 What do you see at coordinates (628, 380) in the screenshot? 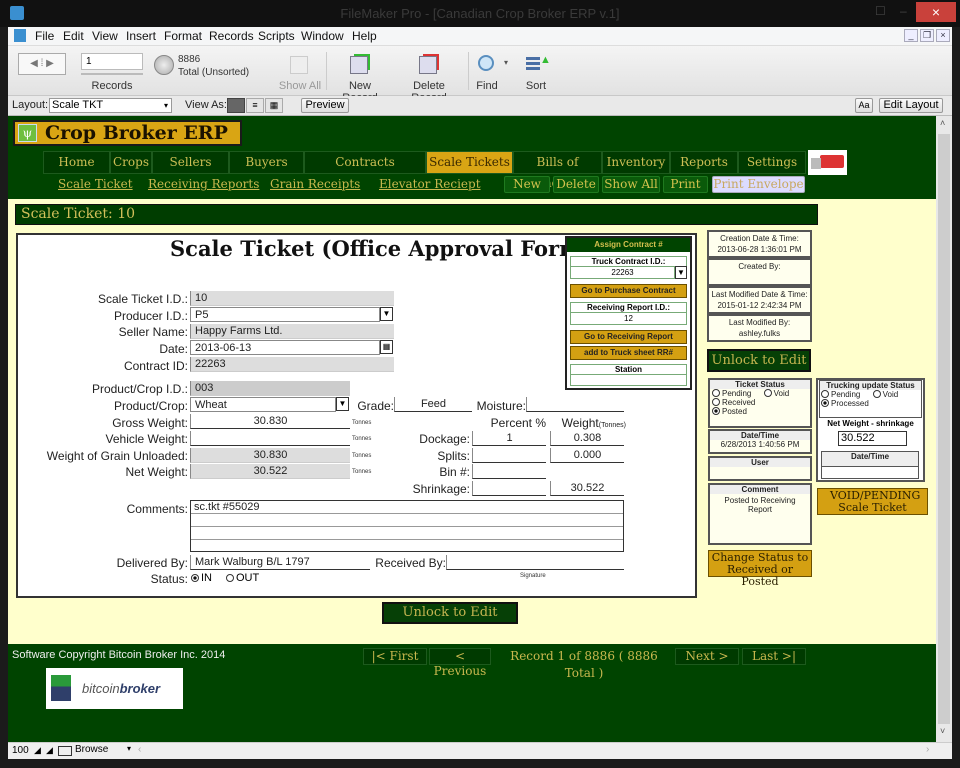
I see `station-field` at bounding box center [628, 380].